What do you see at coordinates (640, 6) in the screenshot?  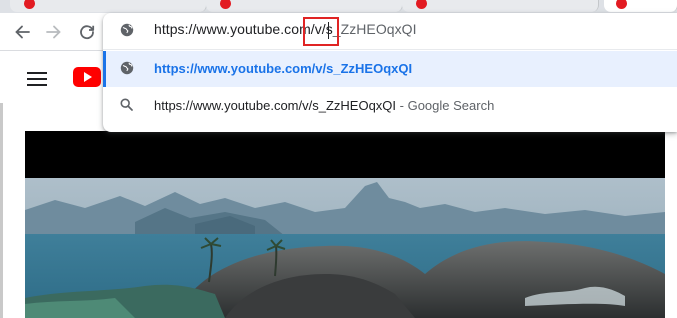 I see `browser-tab-active` at bounding box center [640, 6].